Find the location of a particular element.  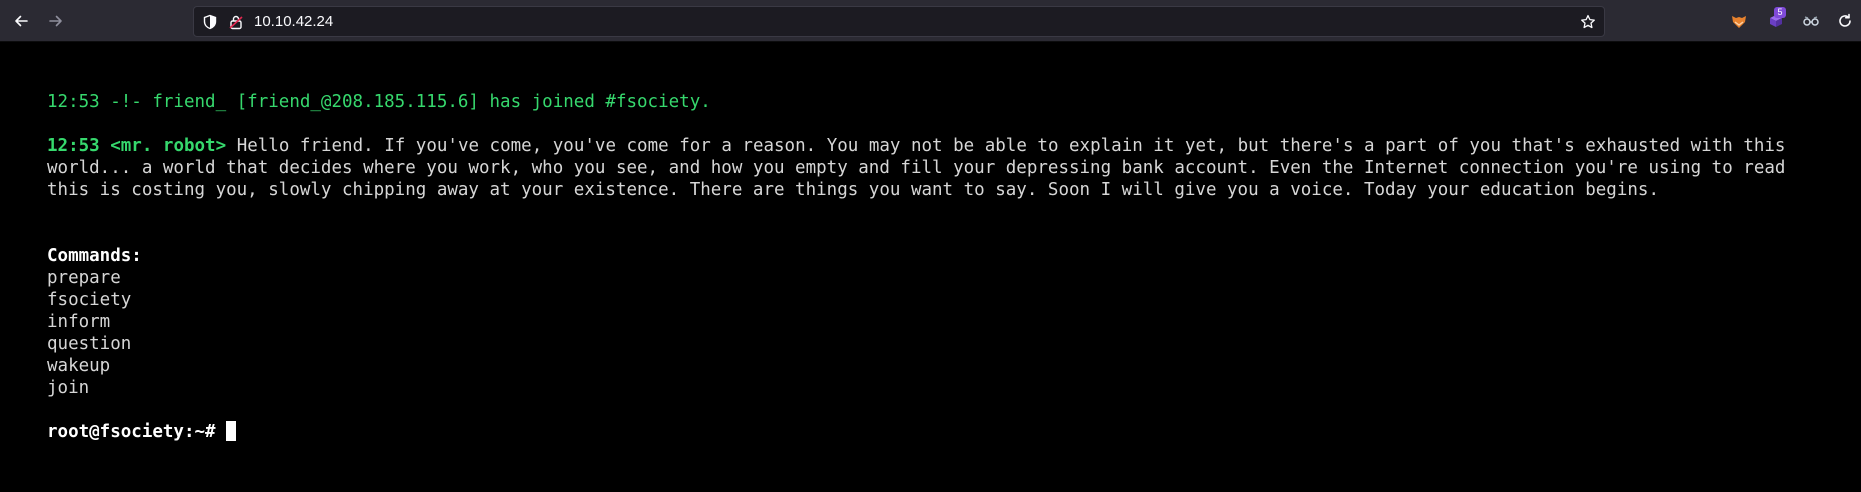

prompt-text: root@fsociety:~# is located at coordinates (131, 432).